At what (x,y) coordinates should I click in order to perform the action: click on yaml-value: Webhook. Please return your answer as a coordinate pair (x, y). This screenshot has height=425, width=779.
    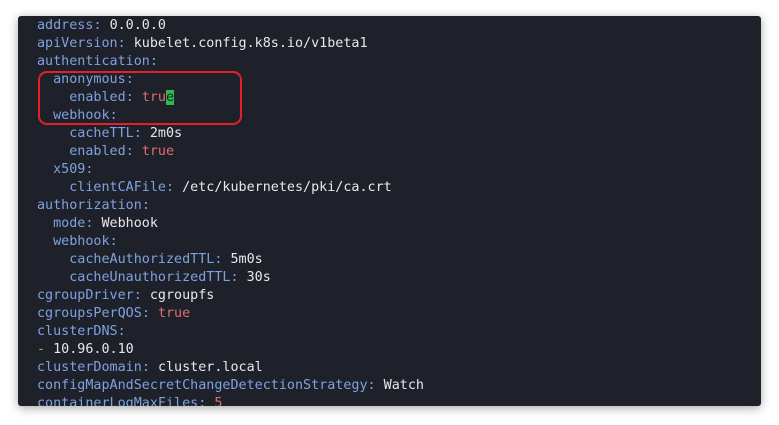
    Looking at the image, I should click on (129, 223).